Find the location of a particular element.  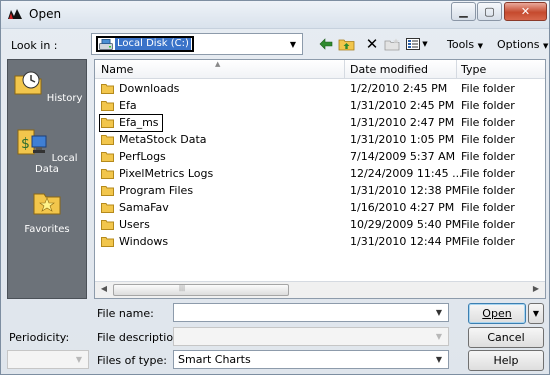

lookin-value: Local Disk (C:) is located at coordinates (153, 44).